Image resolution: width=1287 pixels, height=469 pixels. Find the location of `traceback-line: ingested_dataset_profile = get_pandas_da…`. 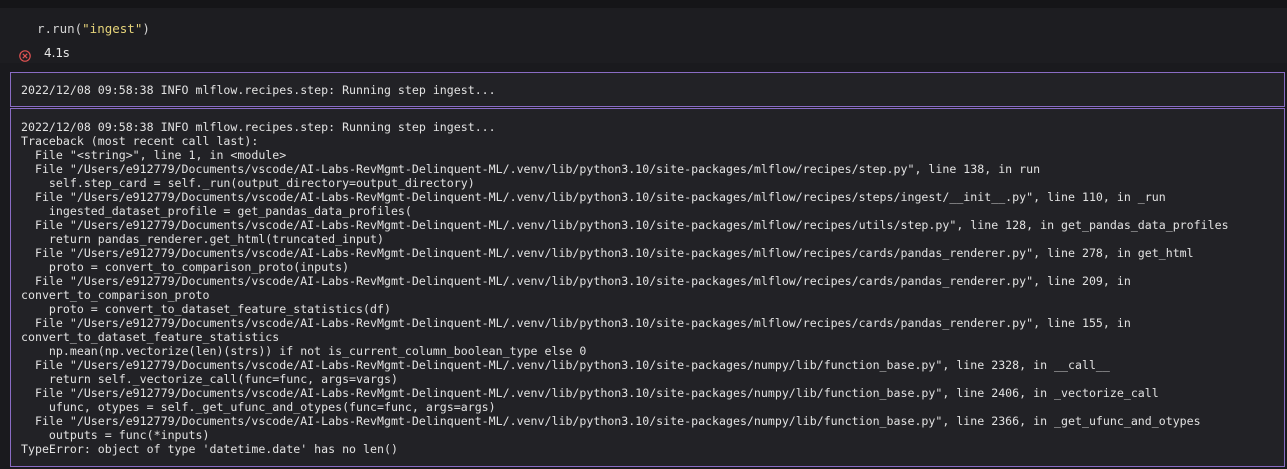

traceback-line: ingested_dataset_profile = get_pandas_da… is located at coordinates (216, 211).